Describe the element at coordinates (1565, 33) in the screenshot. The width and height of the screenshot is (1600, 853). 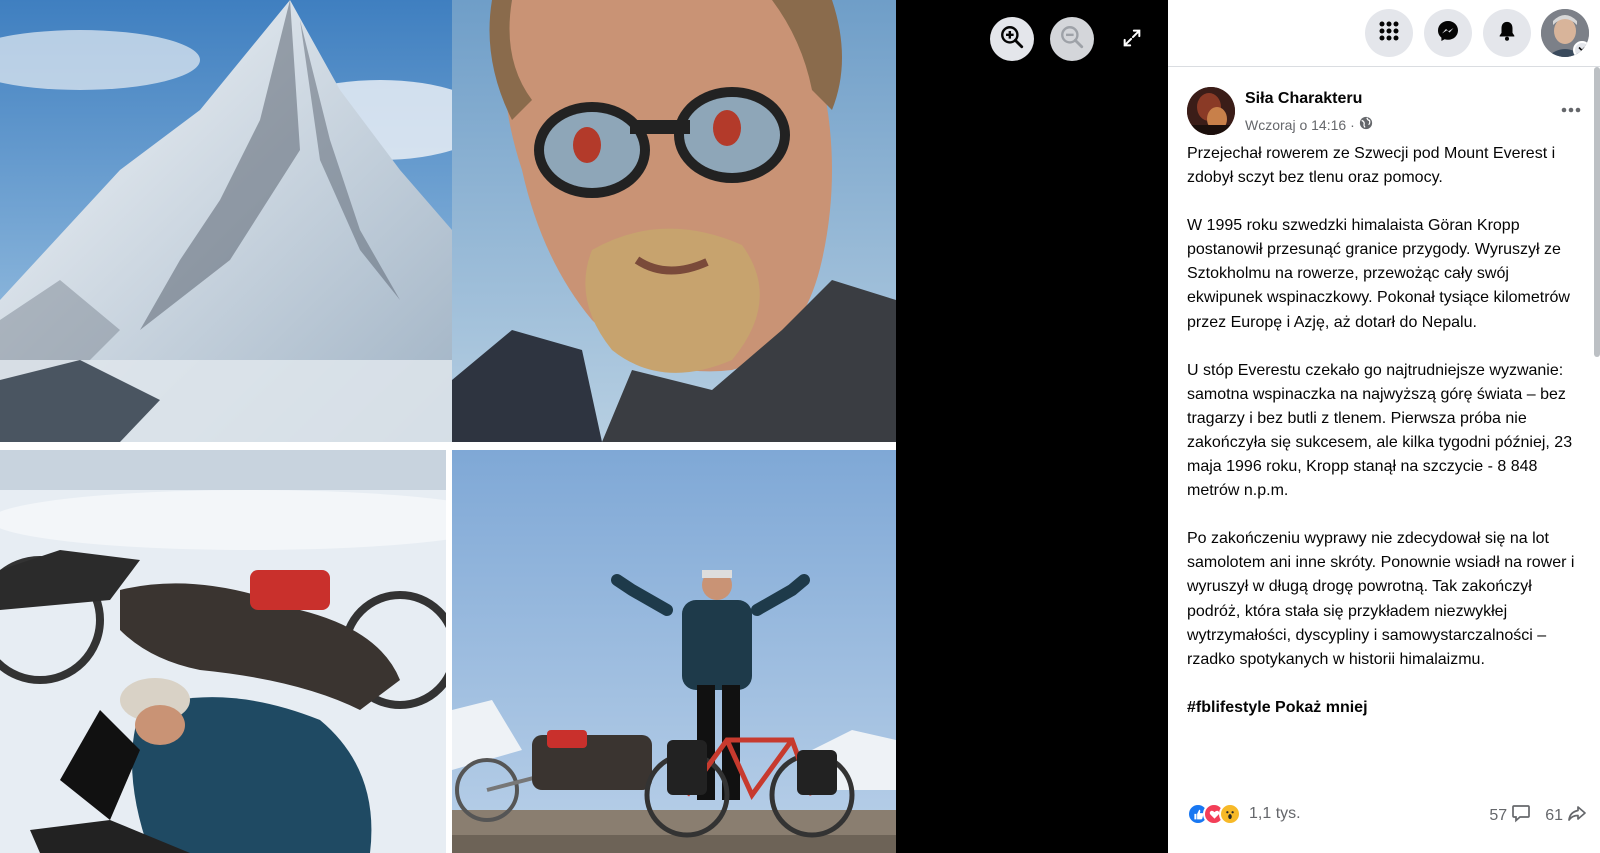
I see `account-avatar-button` at that location.